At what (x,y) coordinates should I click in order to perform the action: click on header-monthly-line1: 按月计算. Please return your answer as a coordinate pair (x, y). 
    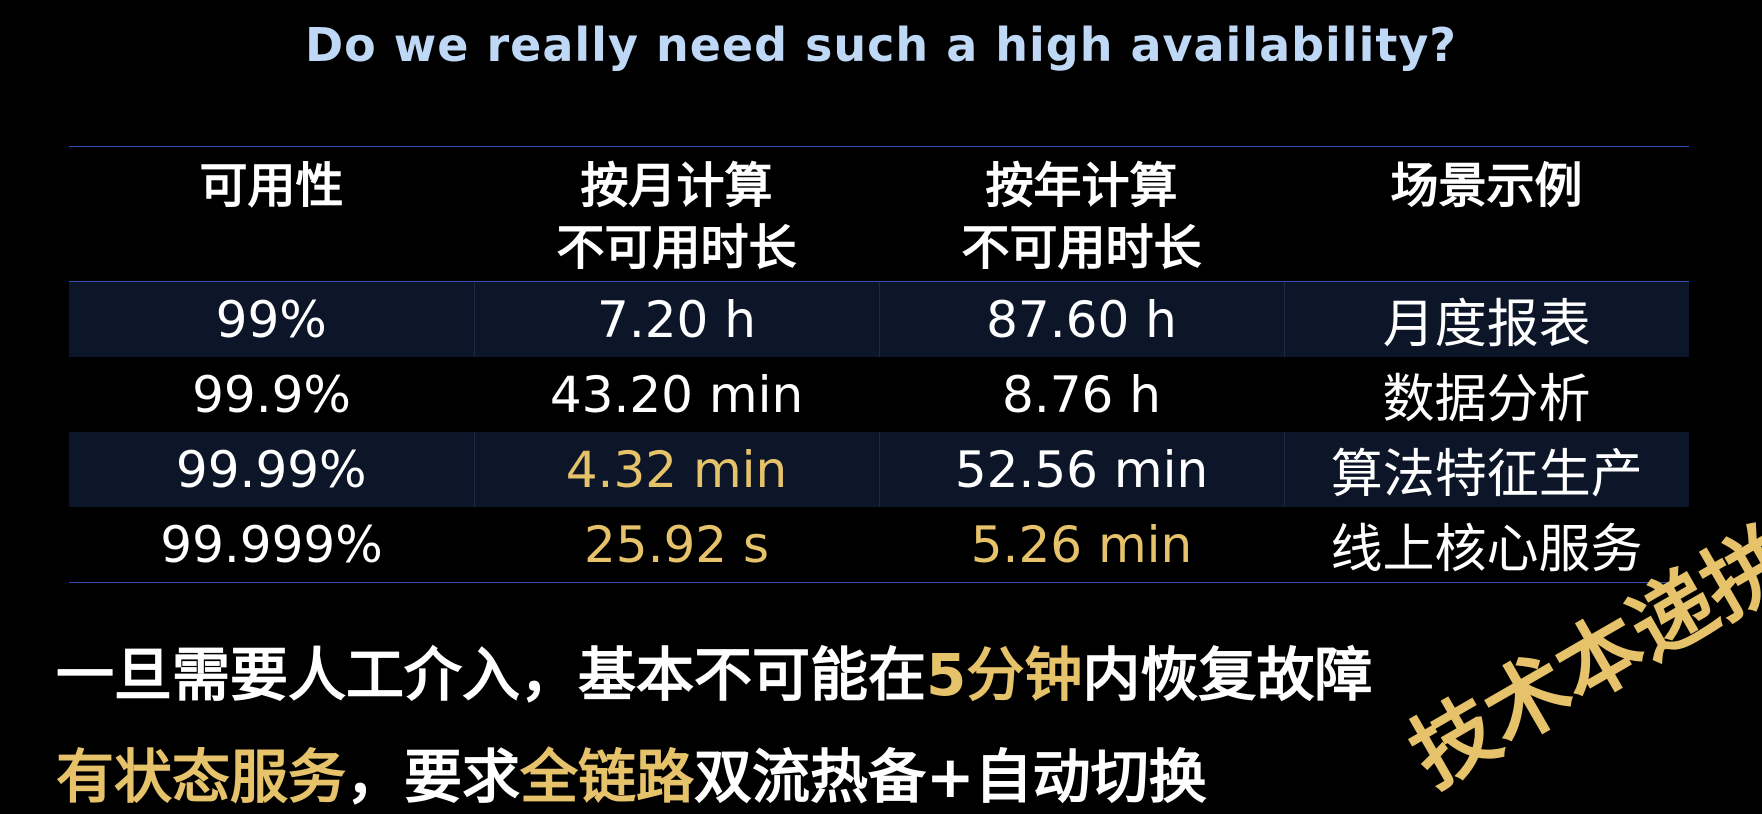
    Looking at the image, I should click on (676, 186).